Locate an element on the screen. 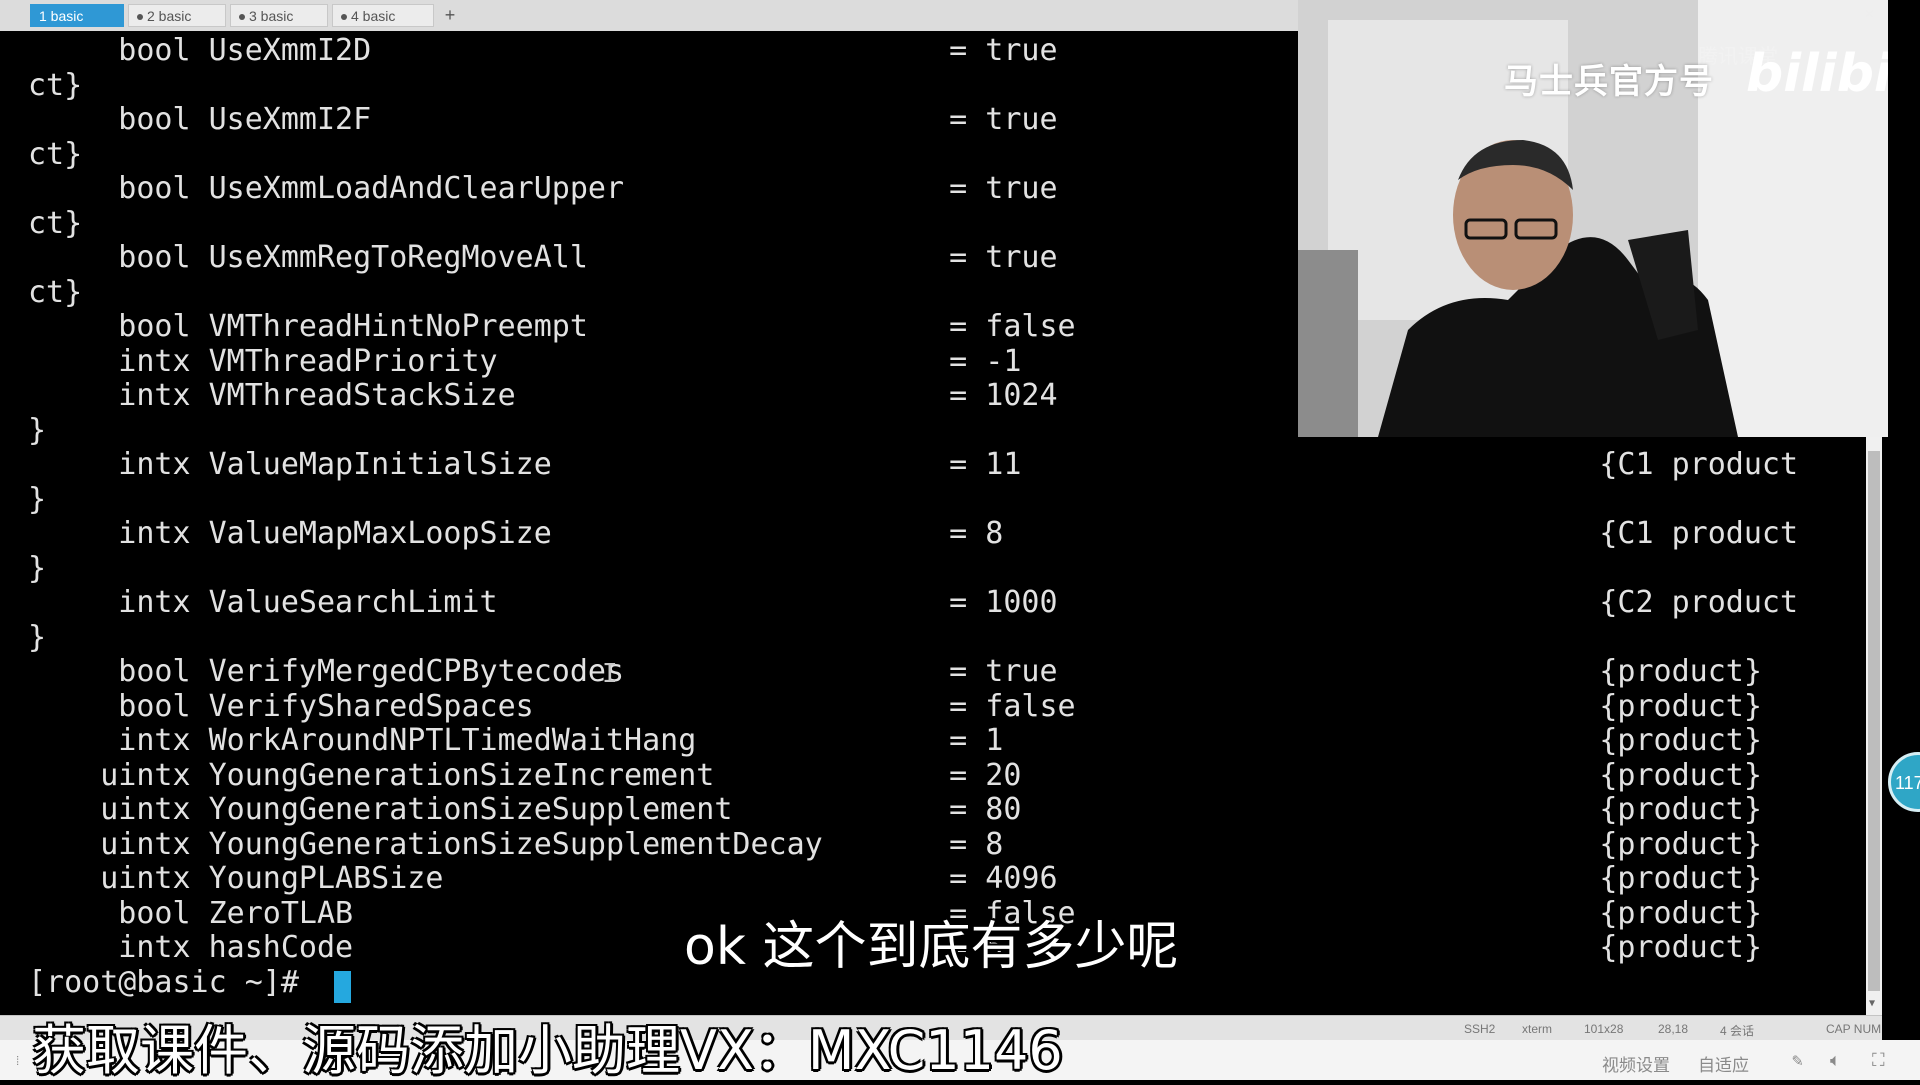 Image resolution: width=1920 pixels, height=1085 pixels. fullscreen-icon: ⛶ is located at coordinates (1878, 1060).